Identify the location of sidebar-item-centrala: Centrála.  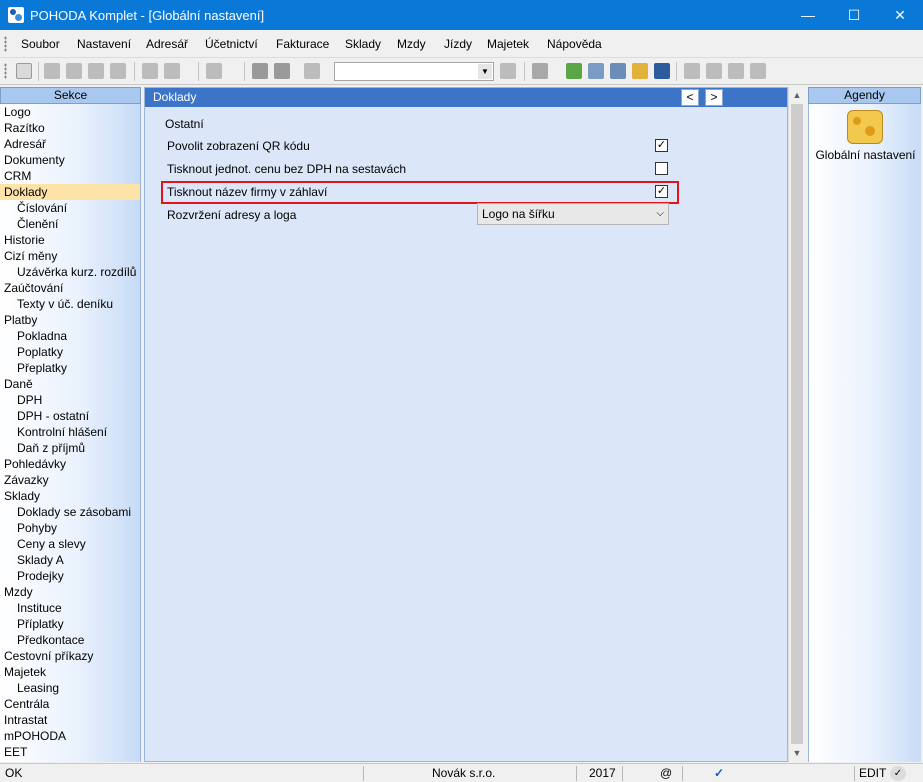
(70, 704).